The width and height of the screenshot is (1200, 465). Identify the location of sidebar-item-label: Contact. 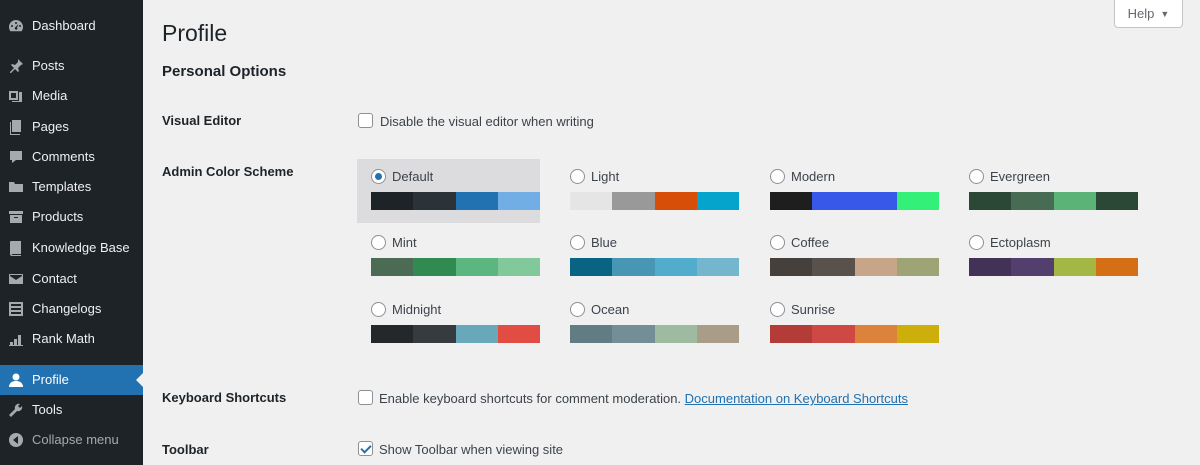
(54, 278).